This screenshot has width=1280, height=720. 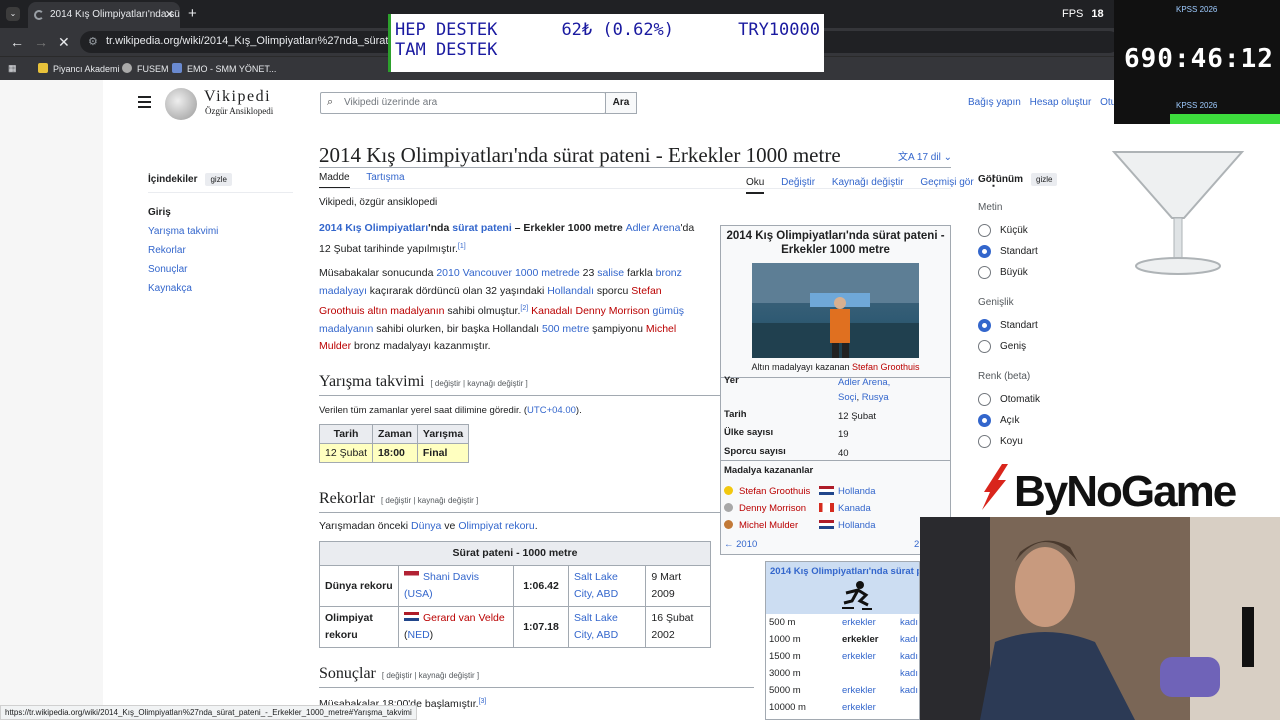 I want to click on schedule-header-date: Tarih, so click(x=346, y=434).